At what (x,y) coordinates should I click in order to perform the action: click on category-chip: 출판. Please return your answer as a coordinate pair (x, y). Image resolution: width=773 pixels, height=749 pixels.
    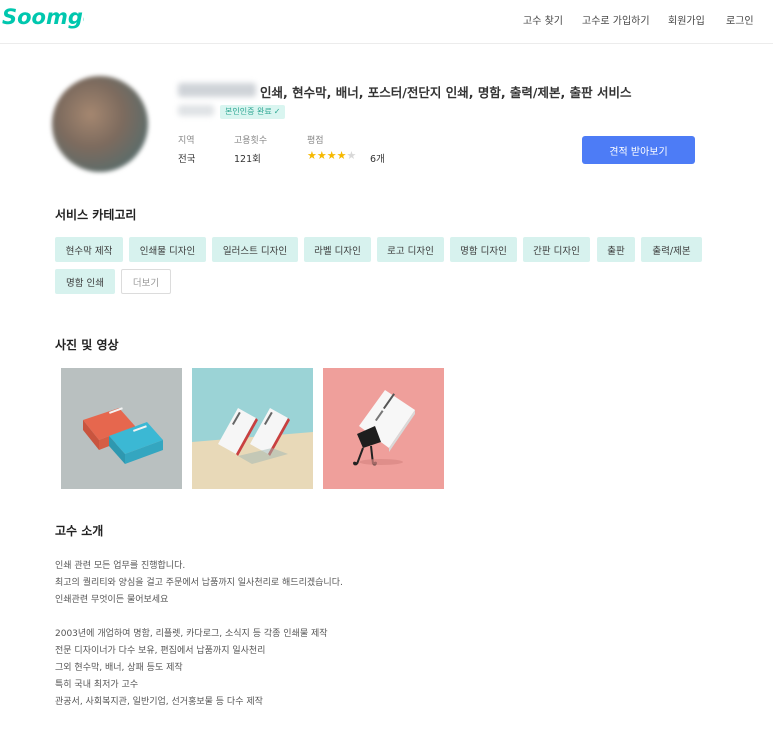
    Looking at the image, I should click on (616, 249).